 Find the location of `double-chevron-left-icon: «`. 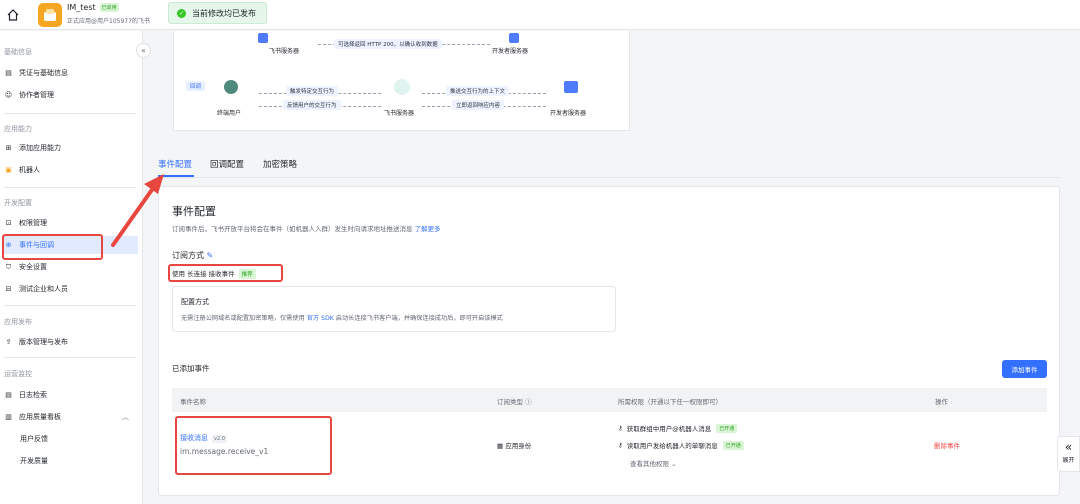

double-chevron-left-icon: « is located at coordinates (1068, 447).